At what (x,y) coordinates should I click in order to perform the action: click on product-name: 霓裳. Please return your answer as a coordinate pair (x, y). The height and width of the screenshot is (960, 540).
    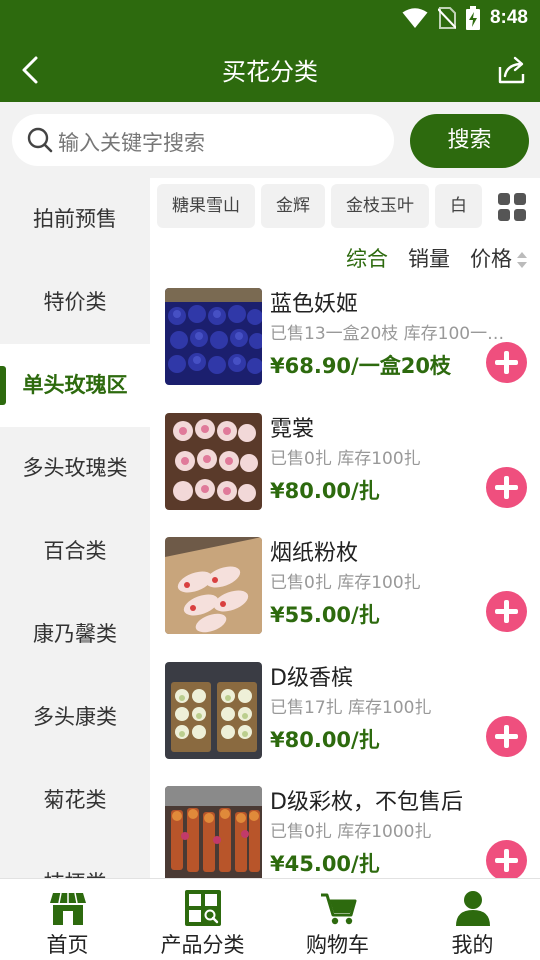
    Looking at the image, I should click on (292, 429).